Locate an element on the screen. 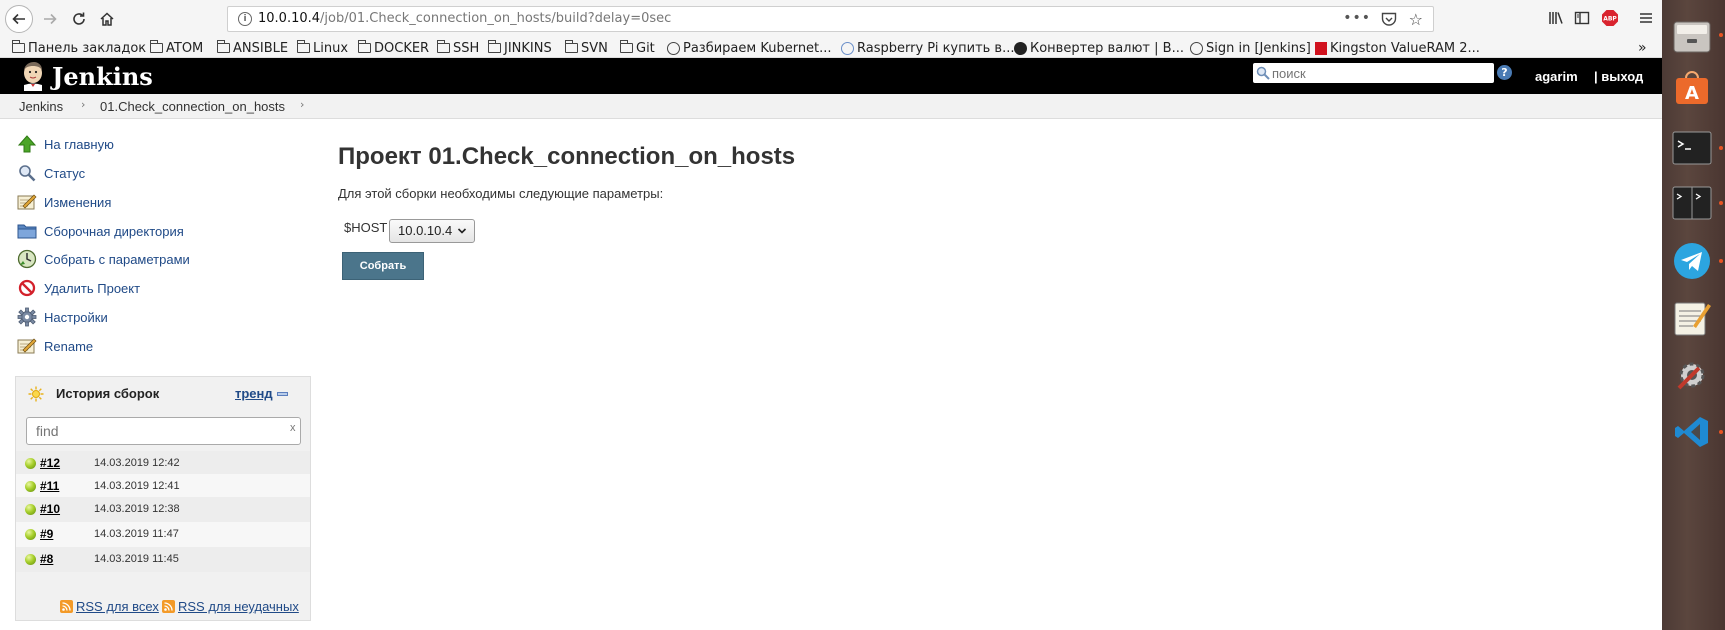  terminator-icon is located at coordinates (1692, 203).